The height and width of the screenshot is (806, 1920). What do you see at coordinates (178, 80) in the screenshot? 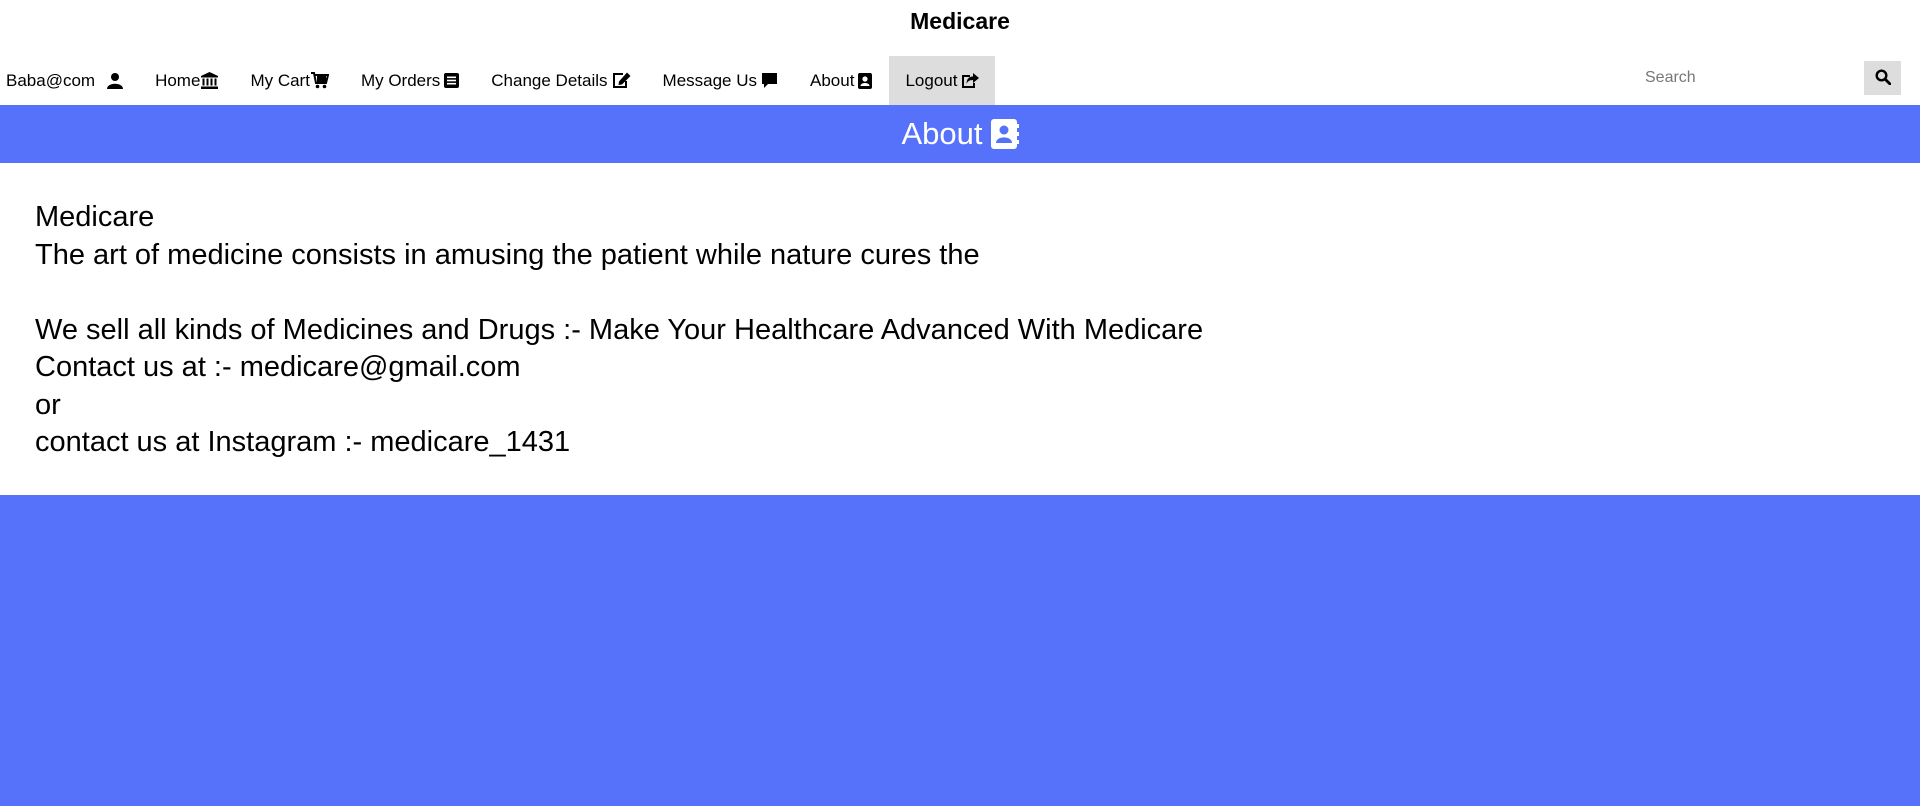
I see `nav-item-label: Home` at bounding box center [178, 80].